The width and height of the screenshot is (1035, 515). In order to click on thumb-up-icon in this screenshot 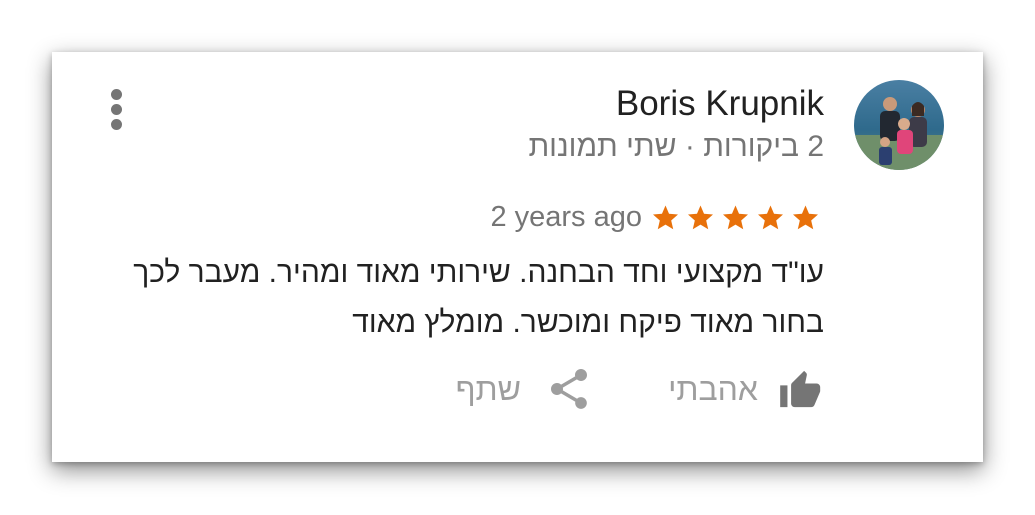, I will do `click(800, 389)`.